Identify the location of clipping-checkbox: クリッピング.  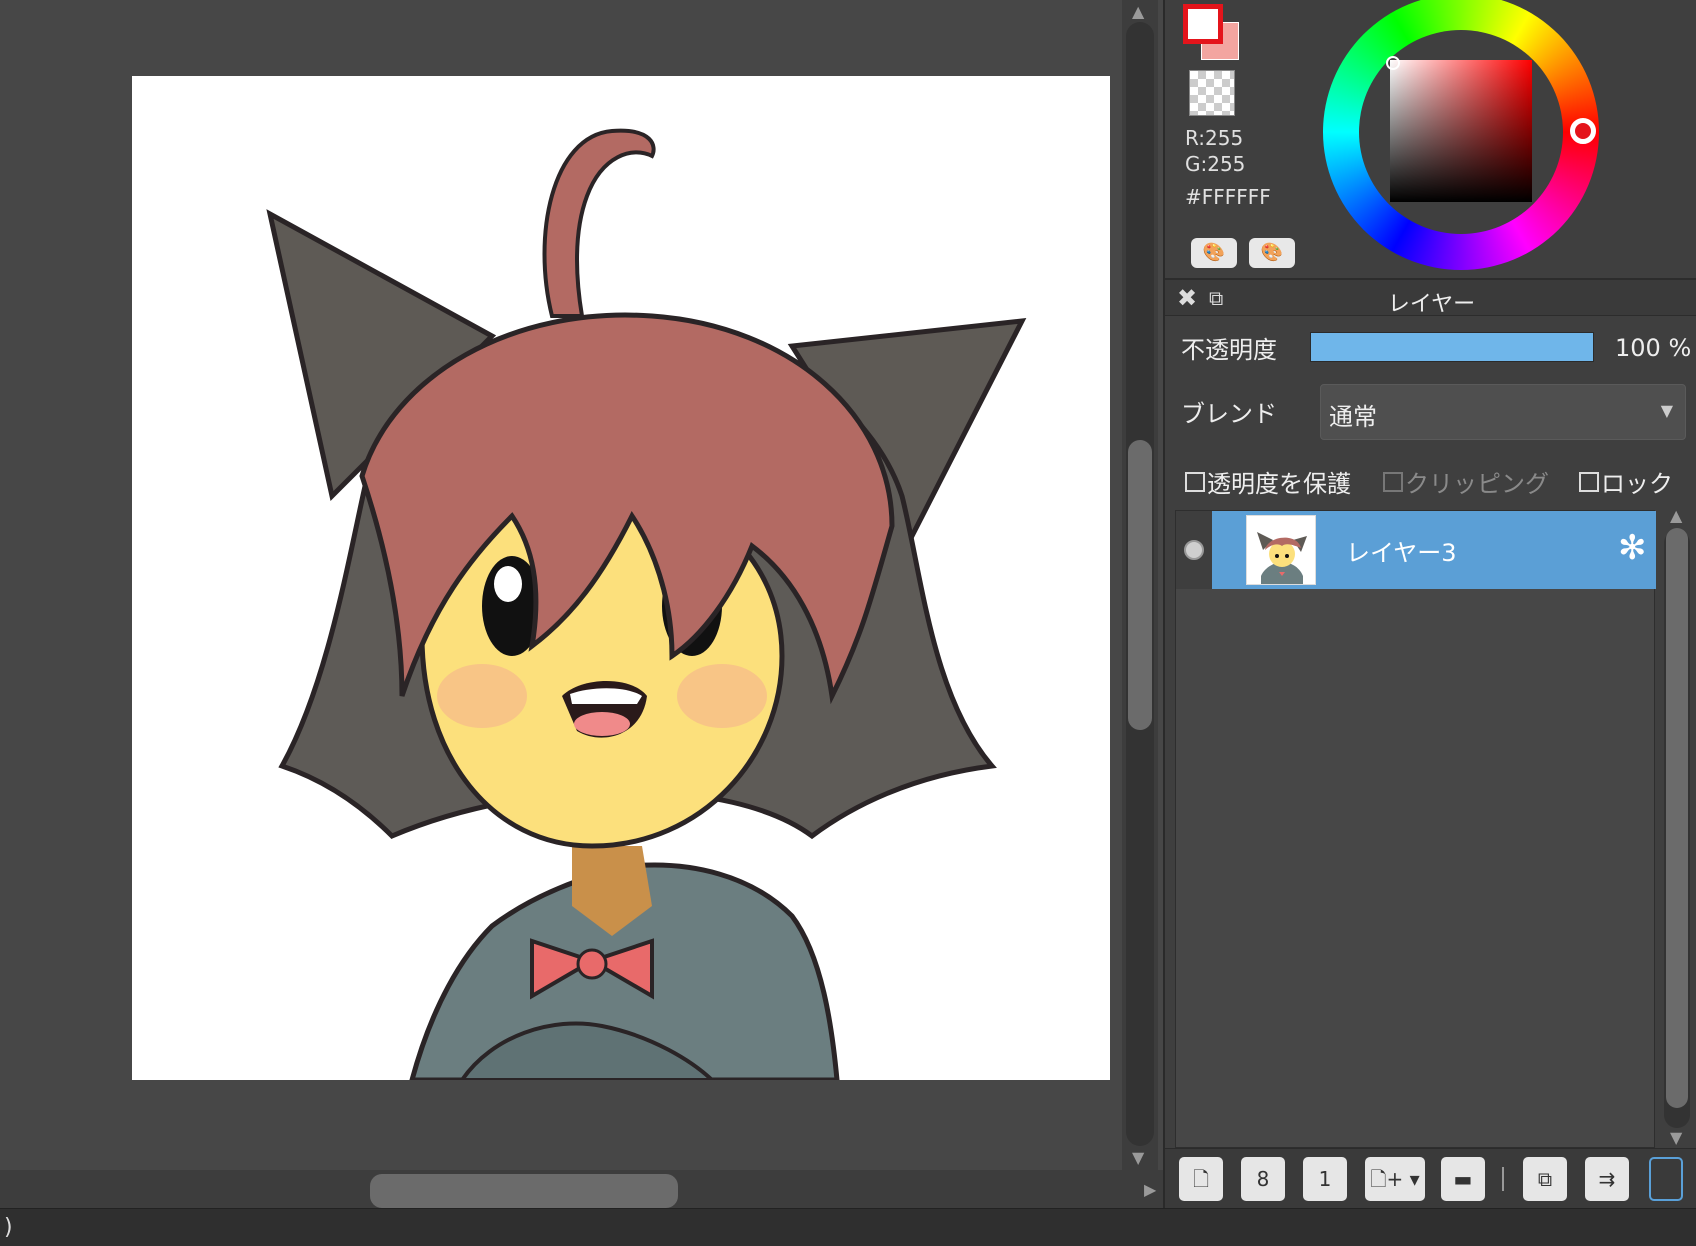
(1466, 481).